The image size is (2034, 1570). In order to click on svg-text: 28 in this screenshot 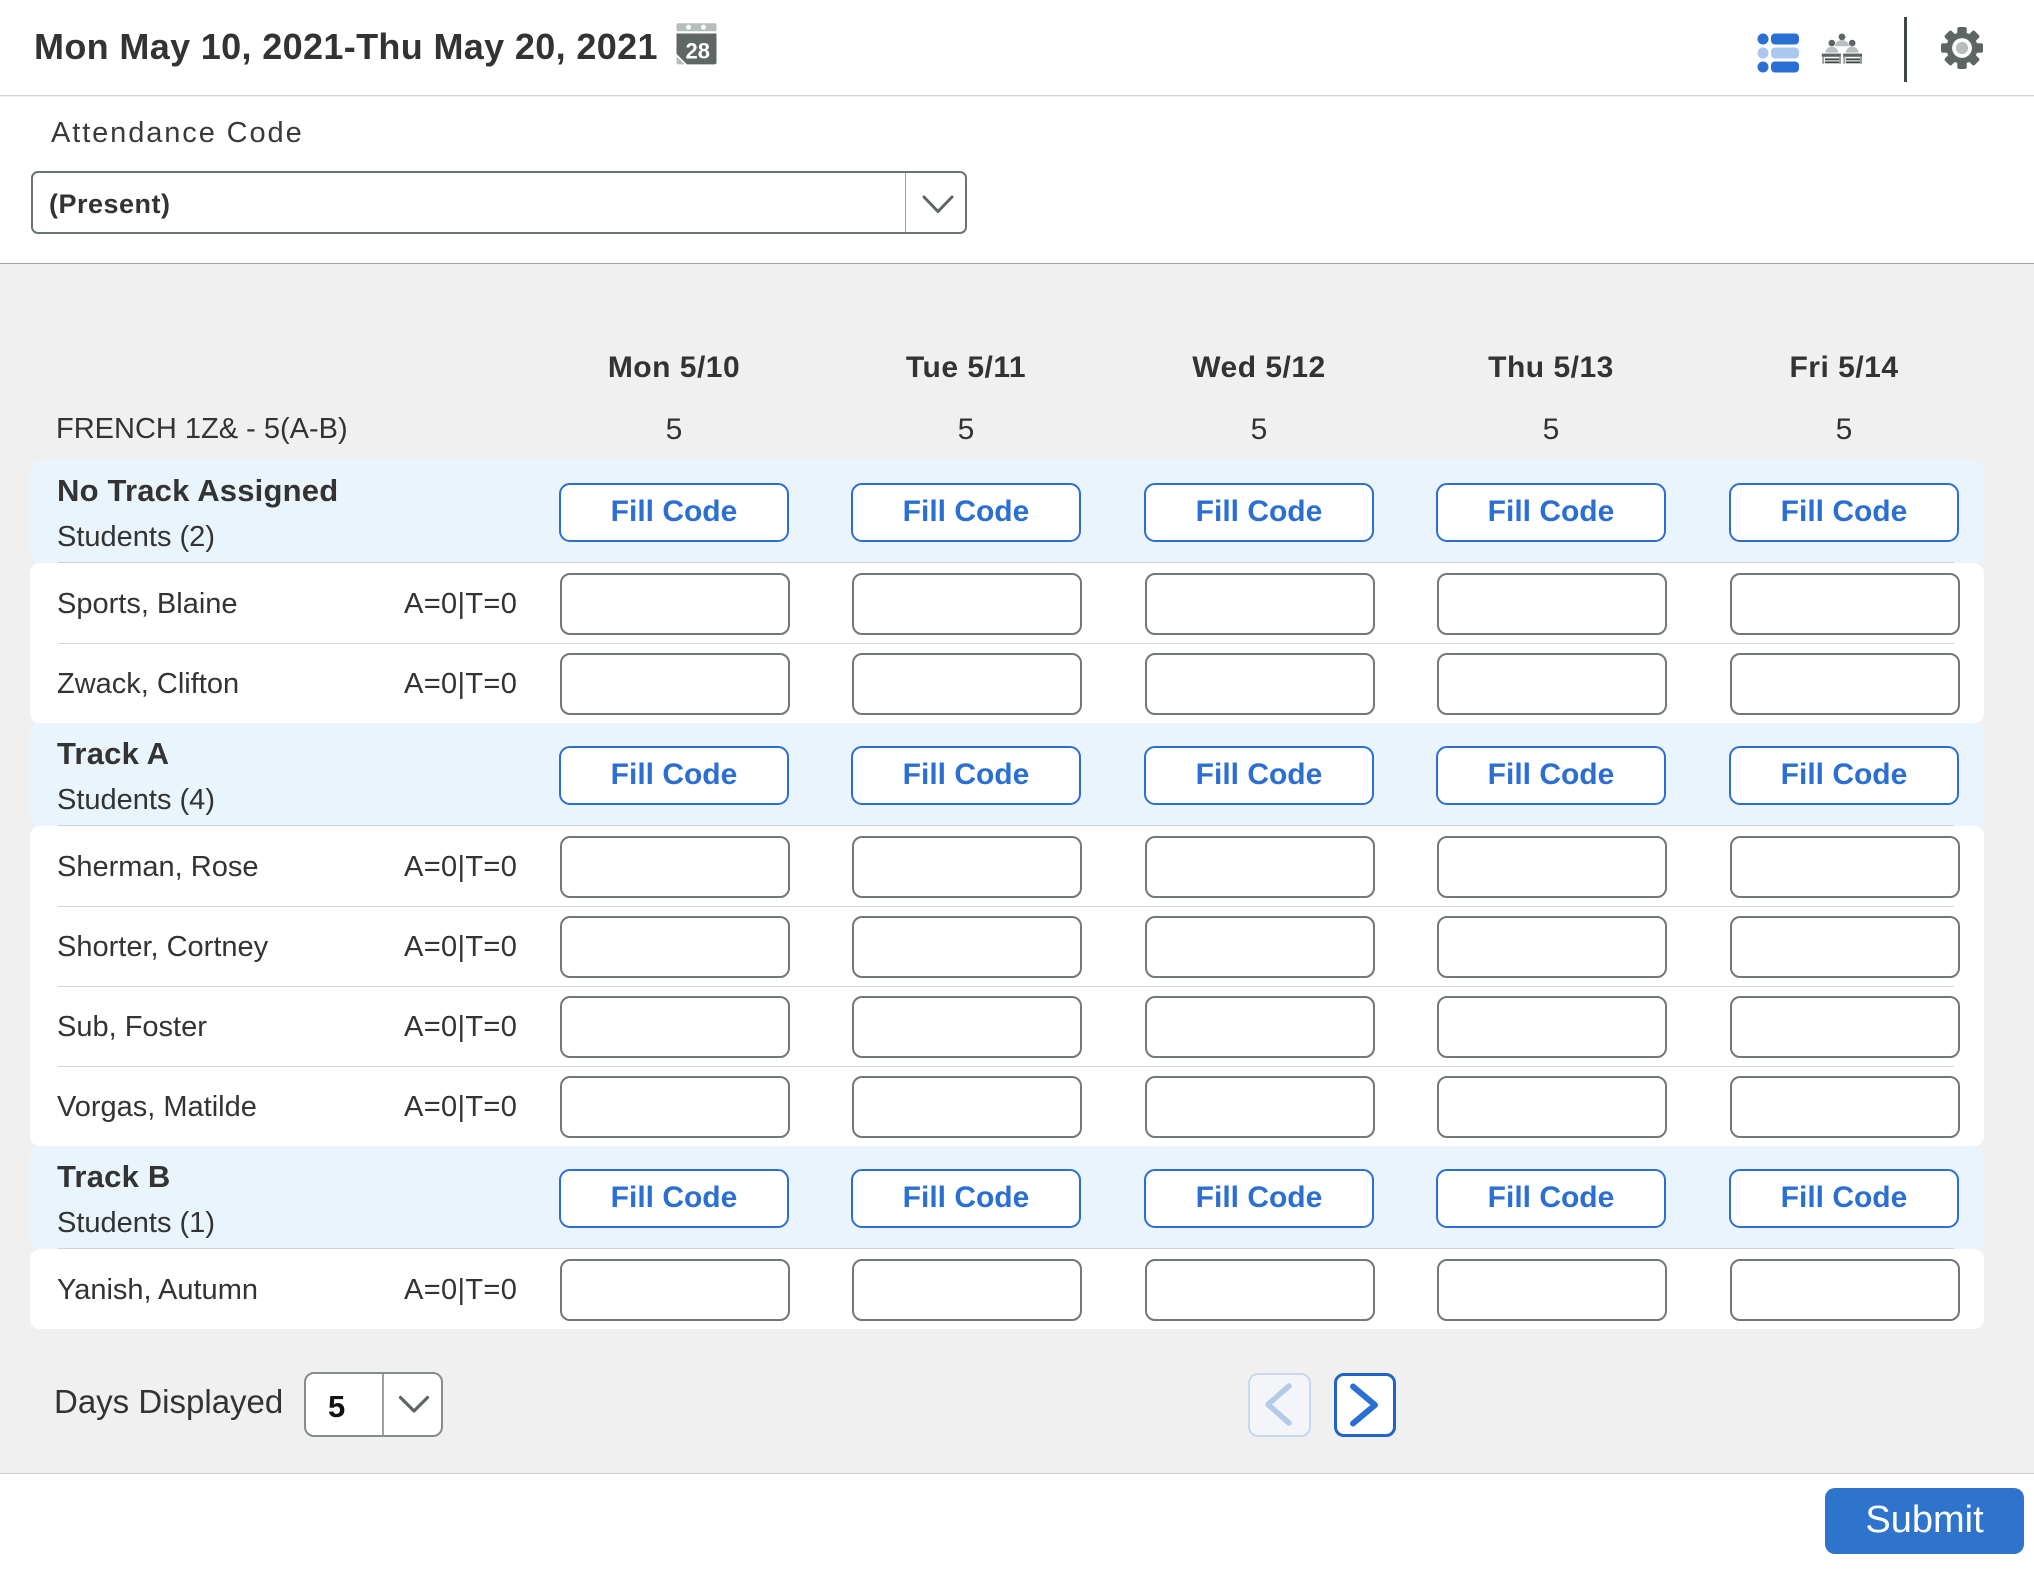, I will do `click(698, 51)`.